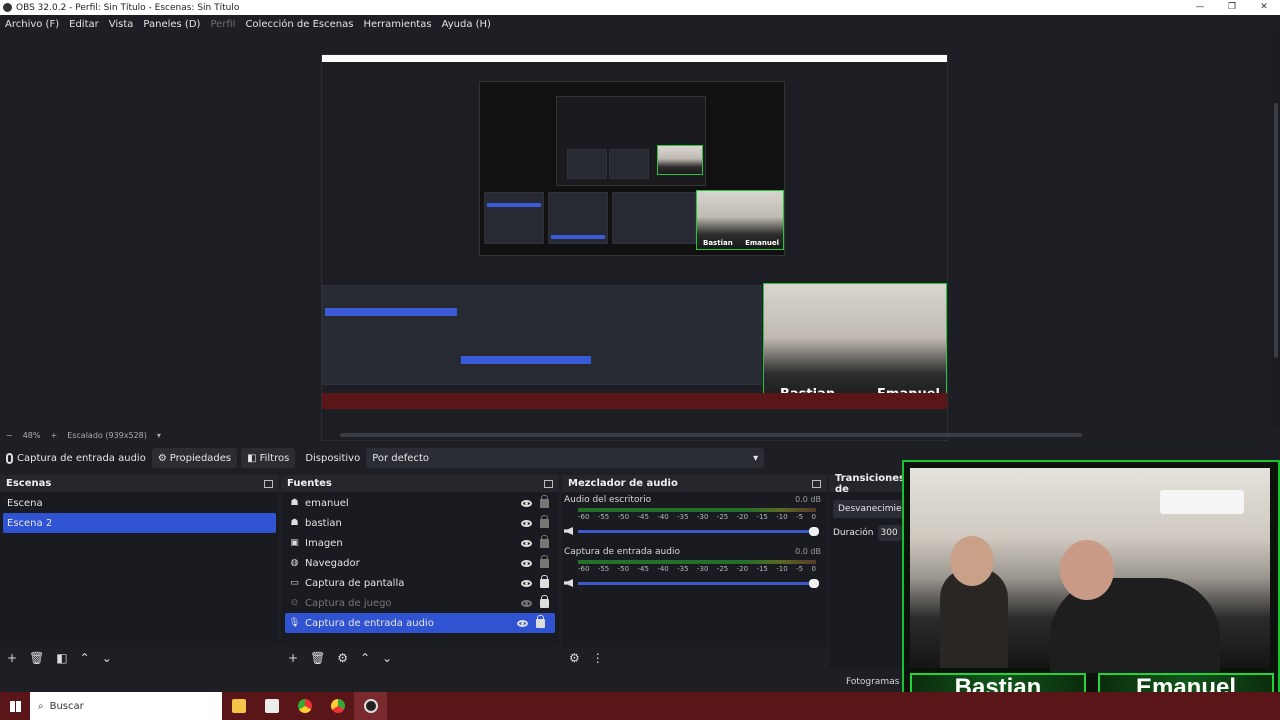 The width and height of the screenshot is (1280, 720). Describe the element at coordinates (1087, 570) in the screenshot. I see `person-right-head` at that location.